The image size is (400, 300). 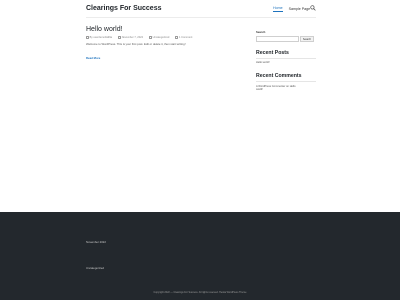 I want to click on post-category-label: Uncategorized, so click(x=161, y=37).